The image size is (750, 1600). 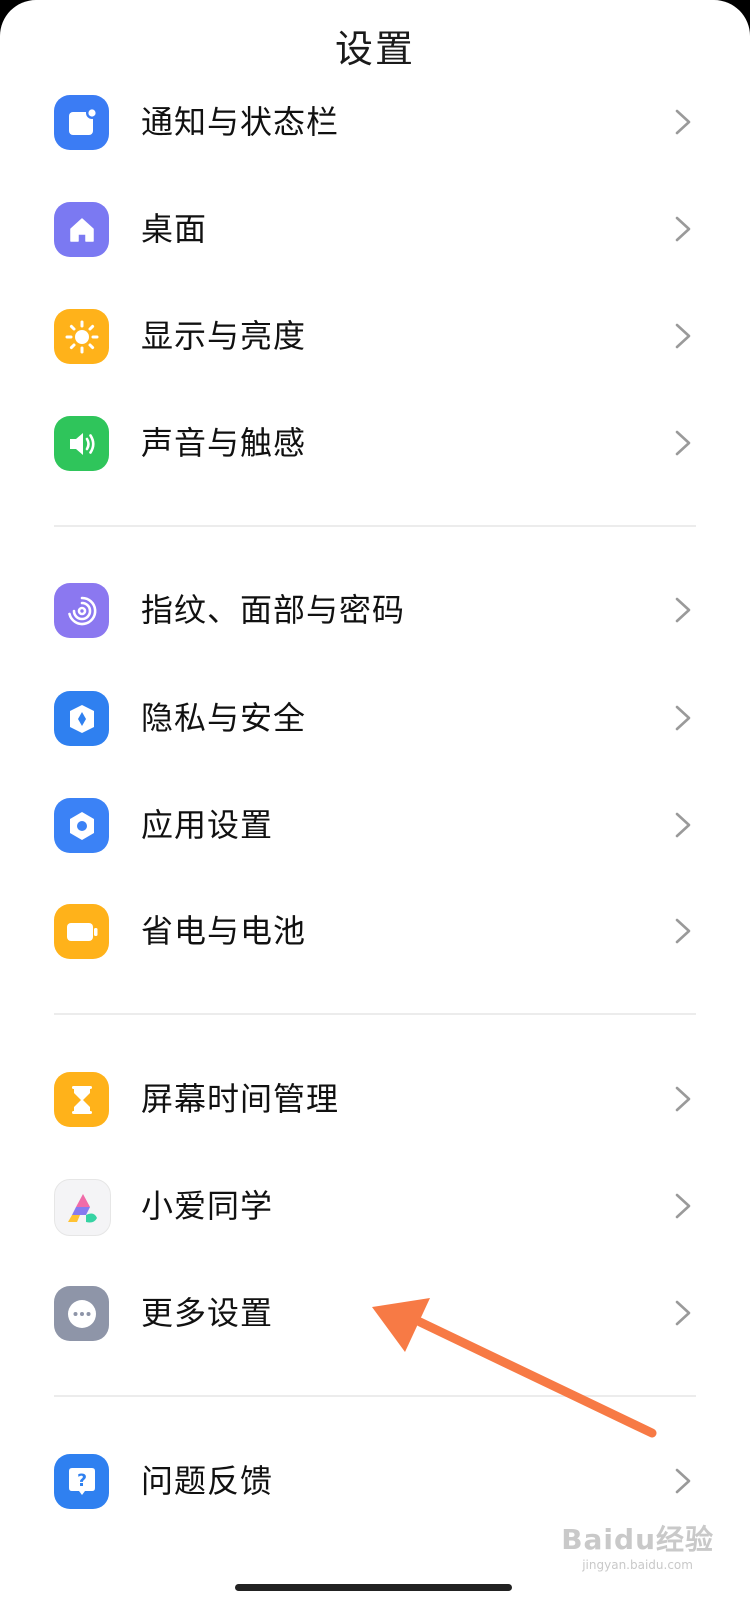 I want to click on hourglass-icon, so click(x=81, y=1099).